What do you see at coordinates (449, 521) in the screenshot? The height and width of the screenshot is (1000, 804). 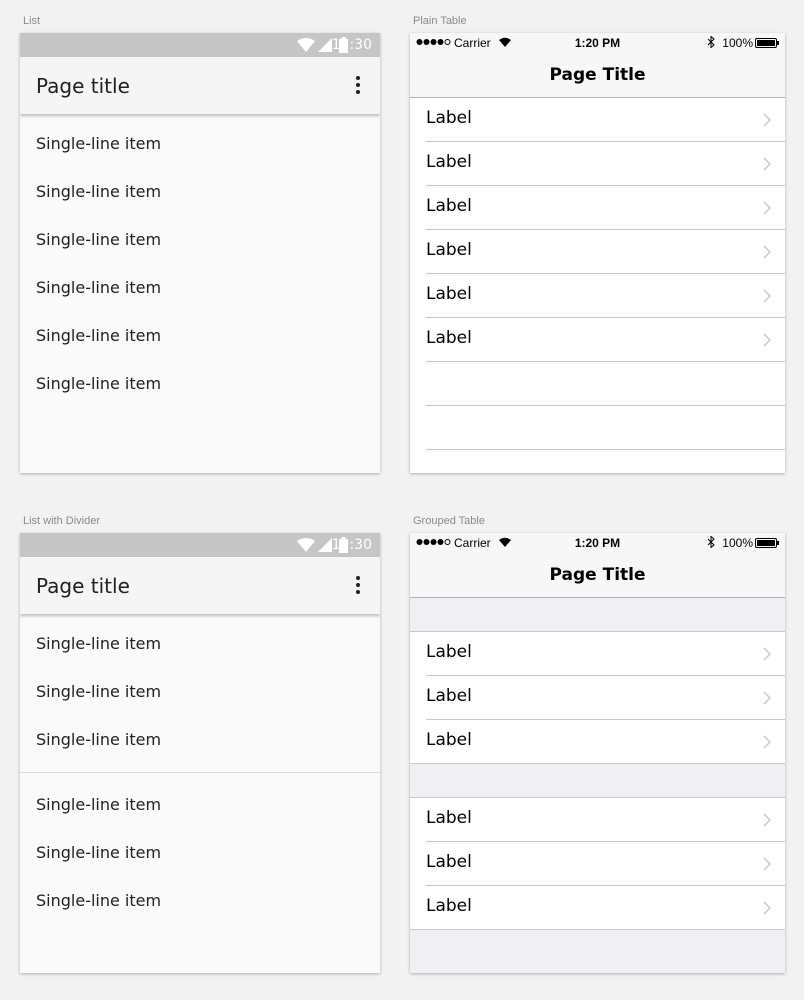 I see `caption-grouped-table: Grouped Table` at bounding box center [449, 521].